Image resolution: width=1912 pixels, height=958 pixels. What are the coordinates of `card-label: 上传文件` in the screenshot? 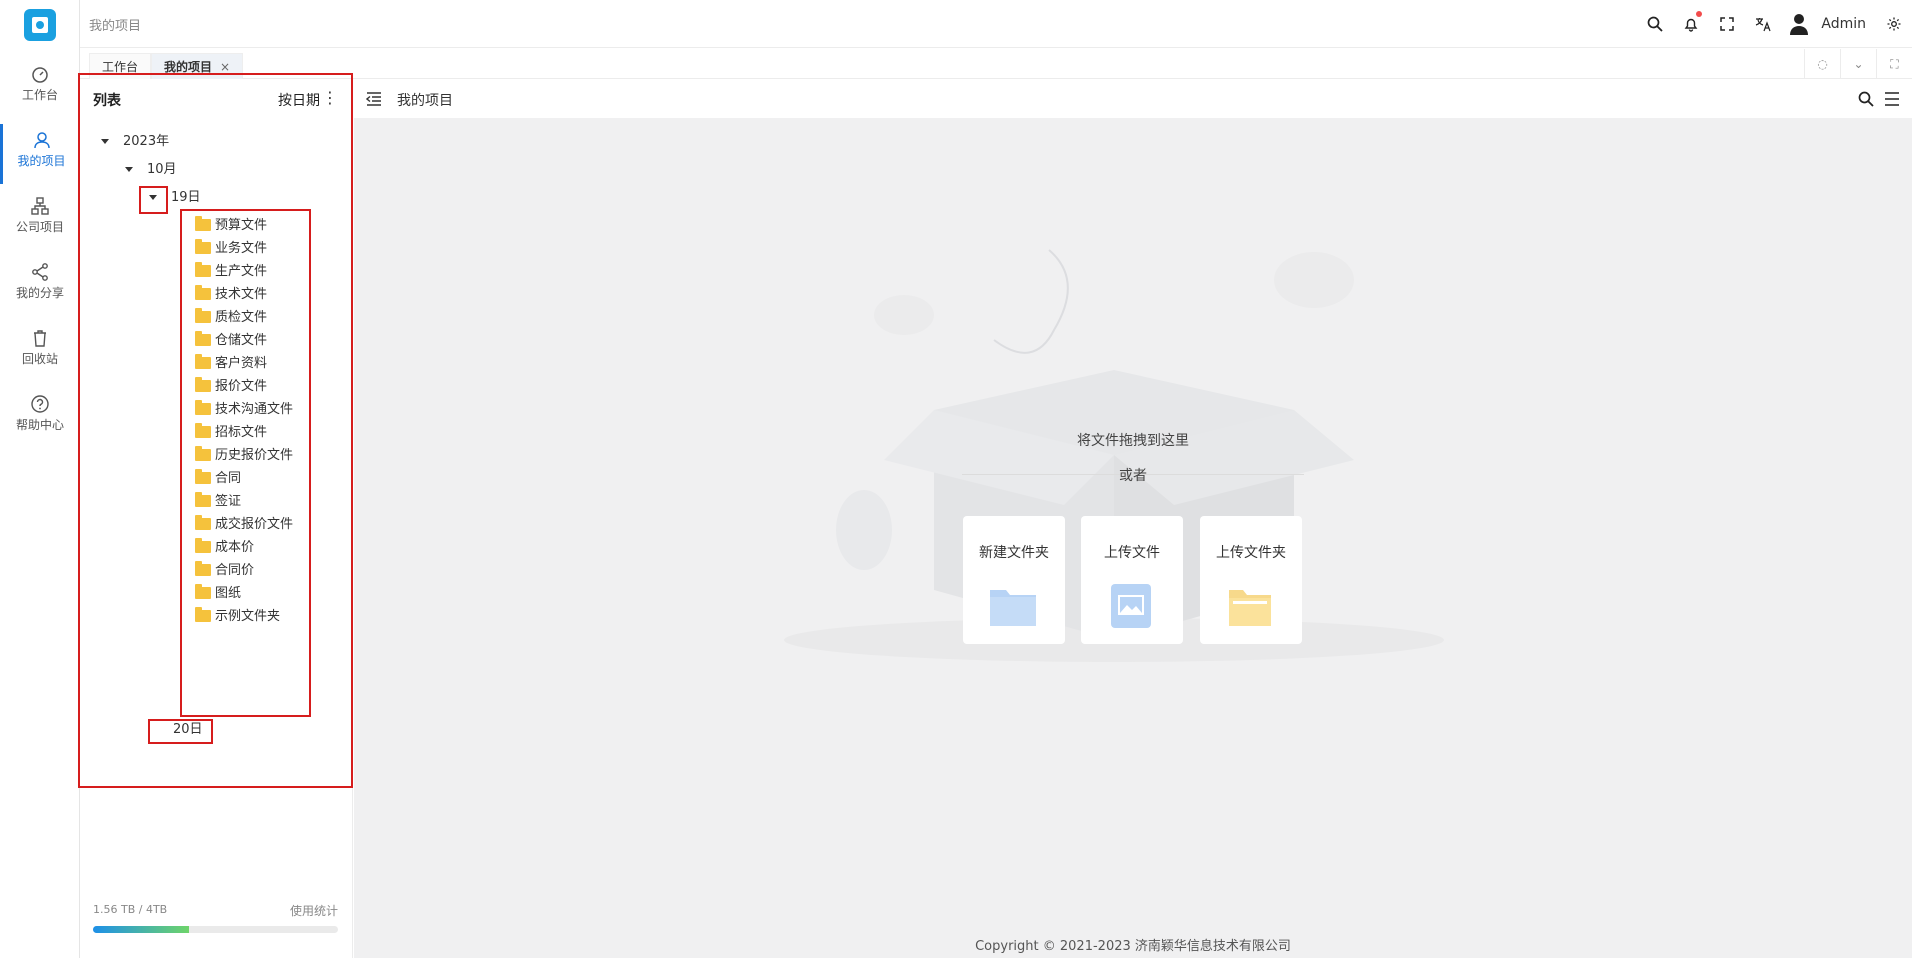 It's located at (1132, 553).